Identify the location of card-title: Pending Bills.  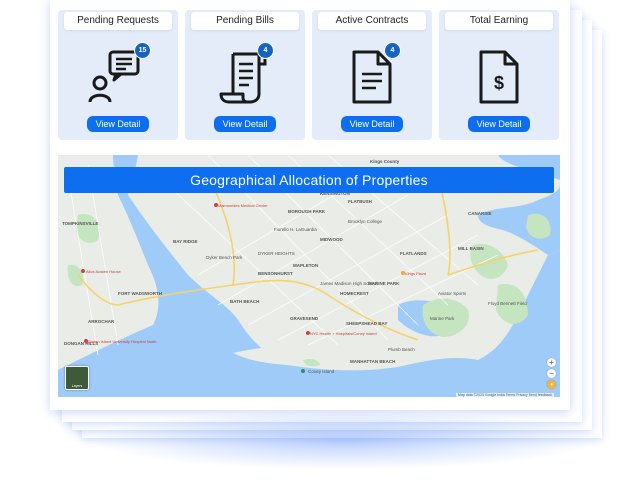
(245, 21).